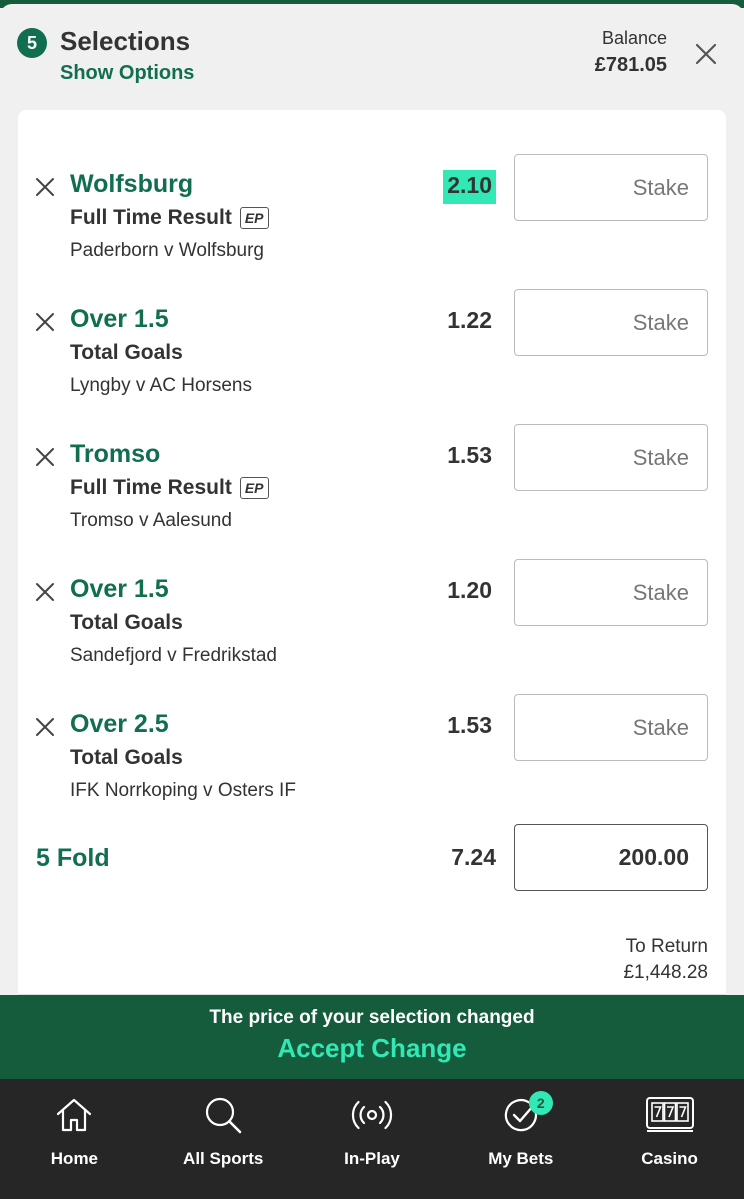 The width and height of the screenshot is (744, 1199). What do you see at coordinates (372, 859) in the screenshot?
I see `multiple-bet-row: 5 Fold 7.24` at bounding box center [372, 859].